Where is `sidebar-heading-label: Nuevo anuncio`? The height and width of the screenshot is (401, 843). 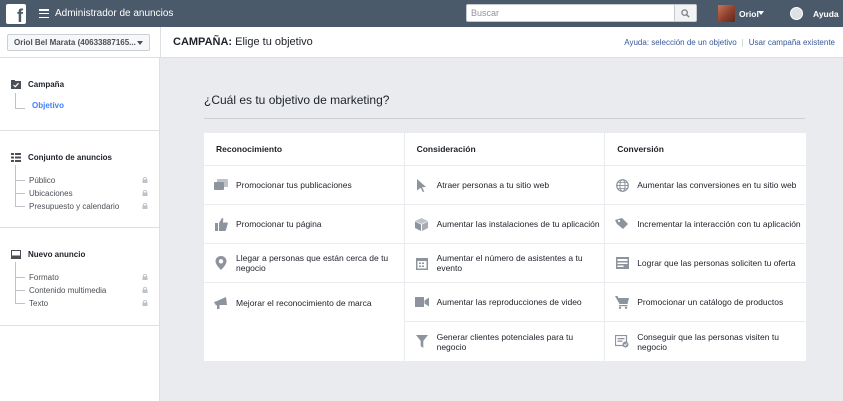 sidebar-heading-label: Nuevo anuncio is located at coordinates (57, 254).